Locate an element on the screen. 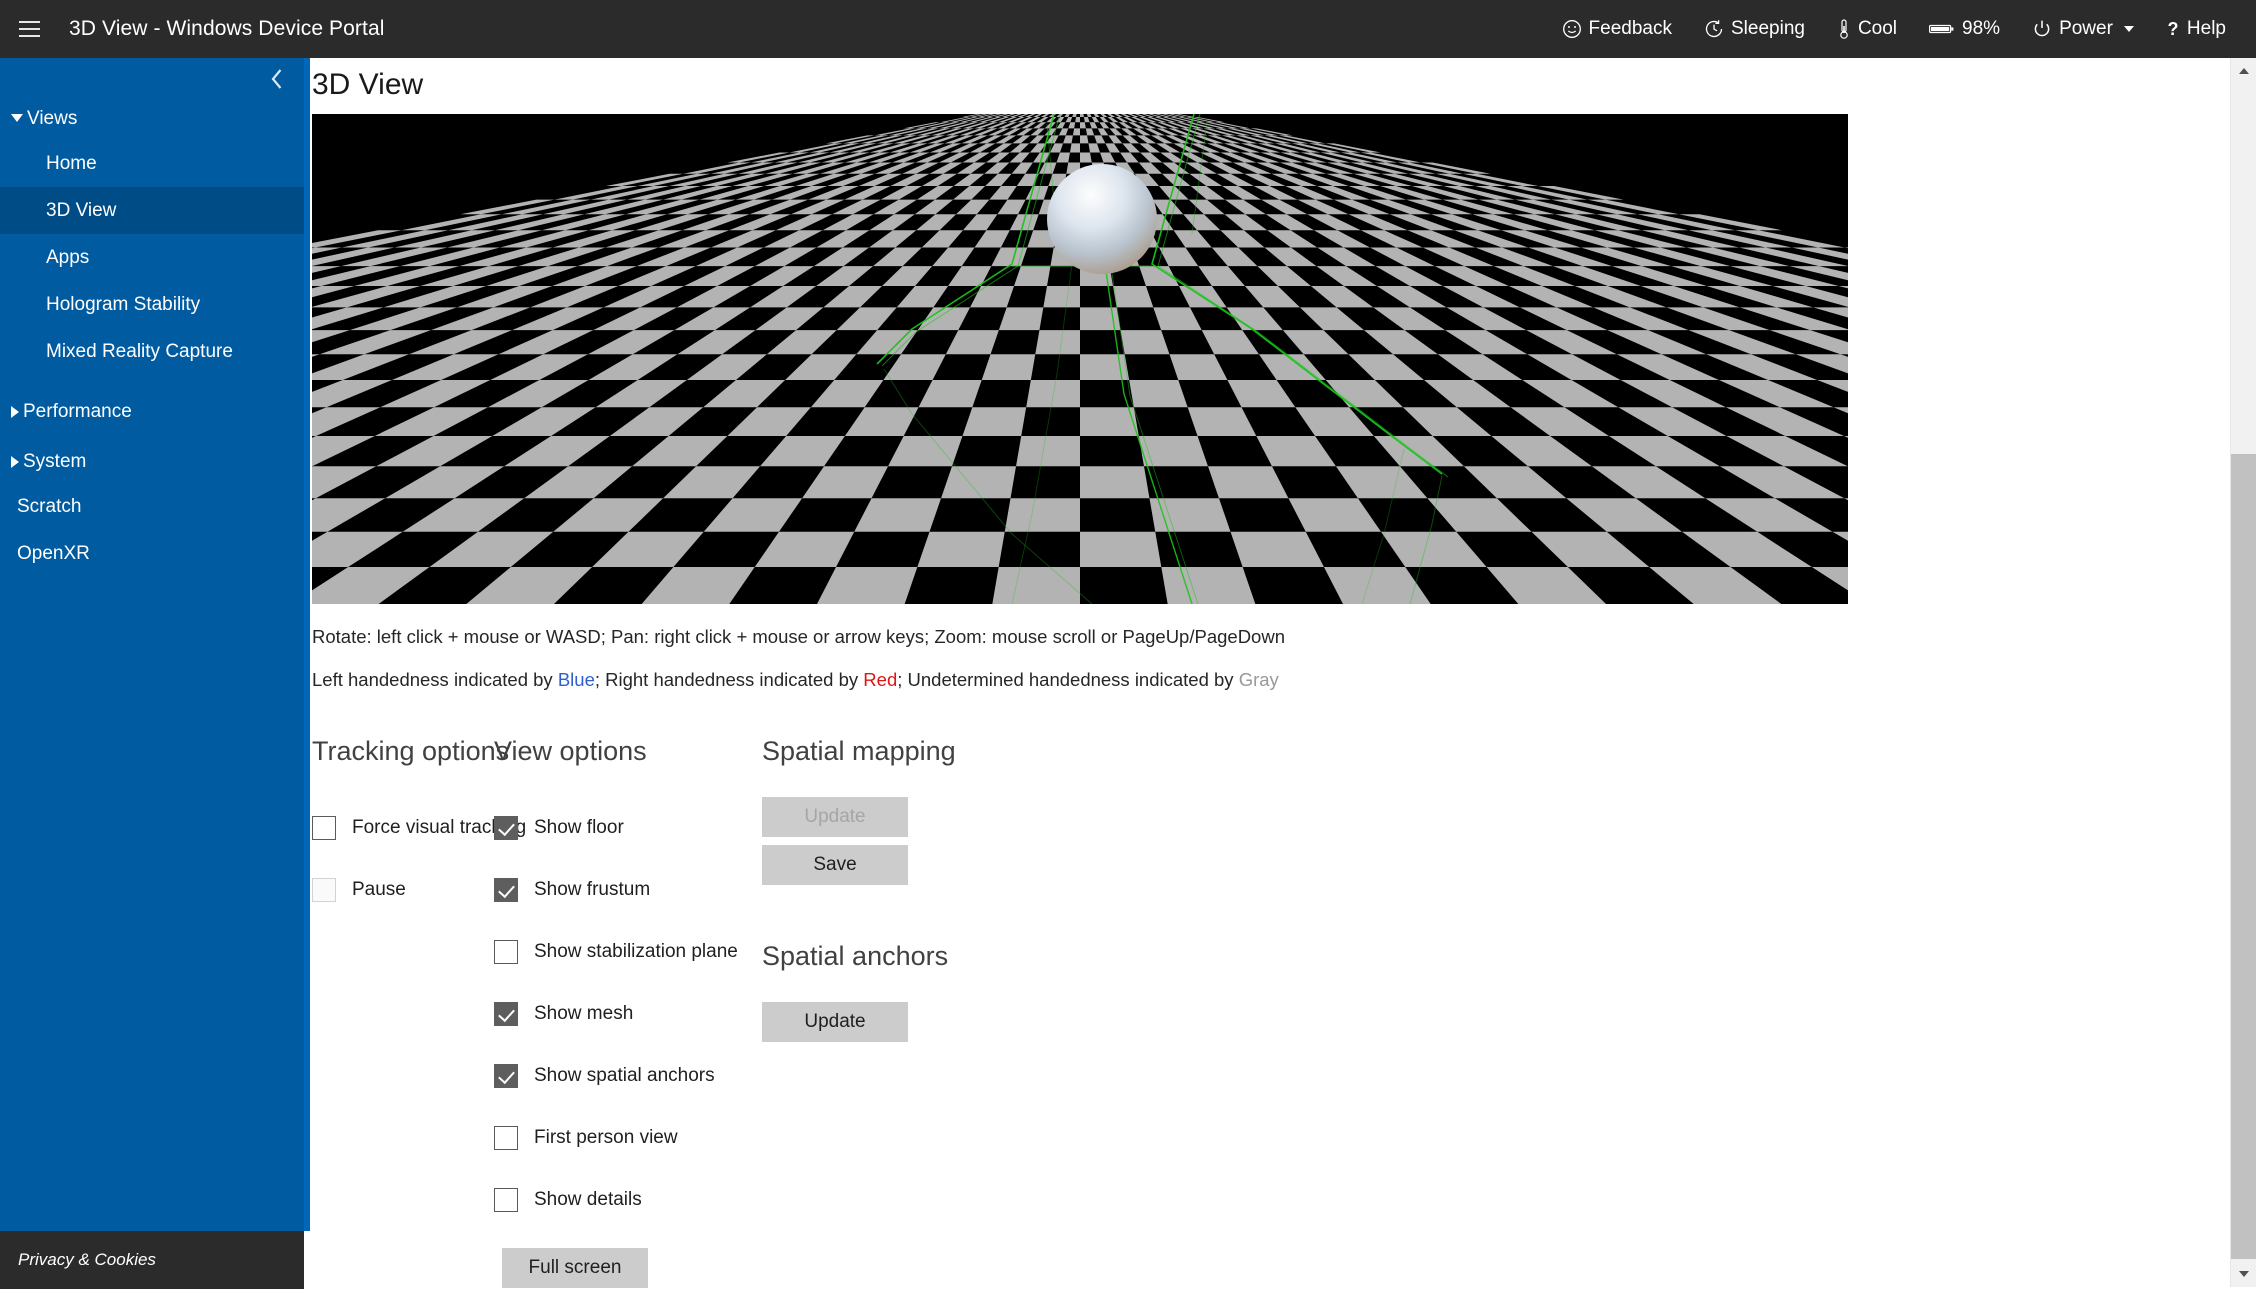 This screenshot has height=1289, width=2256. checkbox-show-frustum: Show frustum is located at coordinates (628, 890).